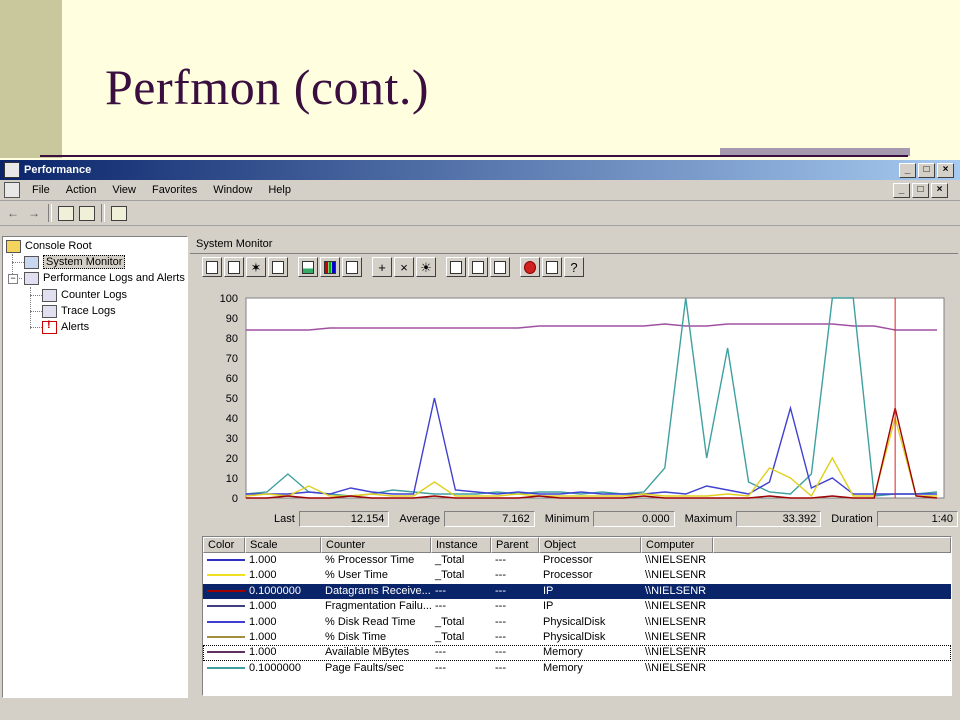 The width and height of the screenshot is (960, 720). What do you see at coordinates (574, 245) in the screenshot?
I see `pane-header: System Monitor` at bounding box center [574, 245].